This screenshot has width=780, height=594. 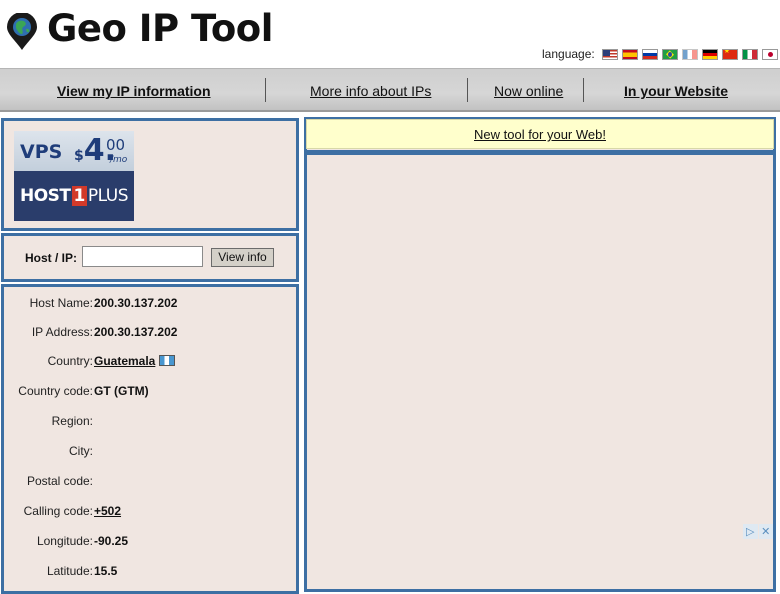 What do you see at coordinates (676, 91) in the screenshot?
I see `nav-in-your-website: In your Website` at bounding box center [676, 91].